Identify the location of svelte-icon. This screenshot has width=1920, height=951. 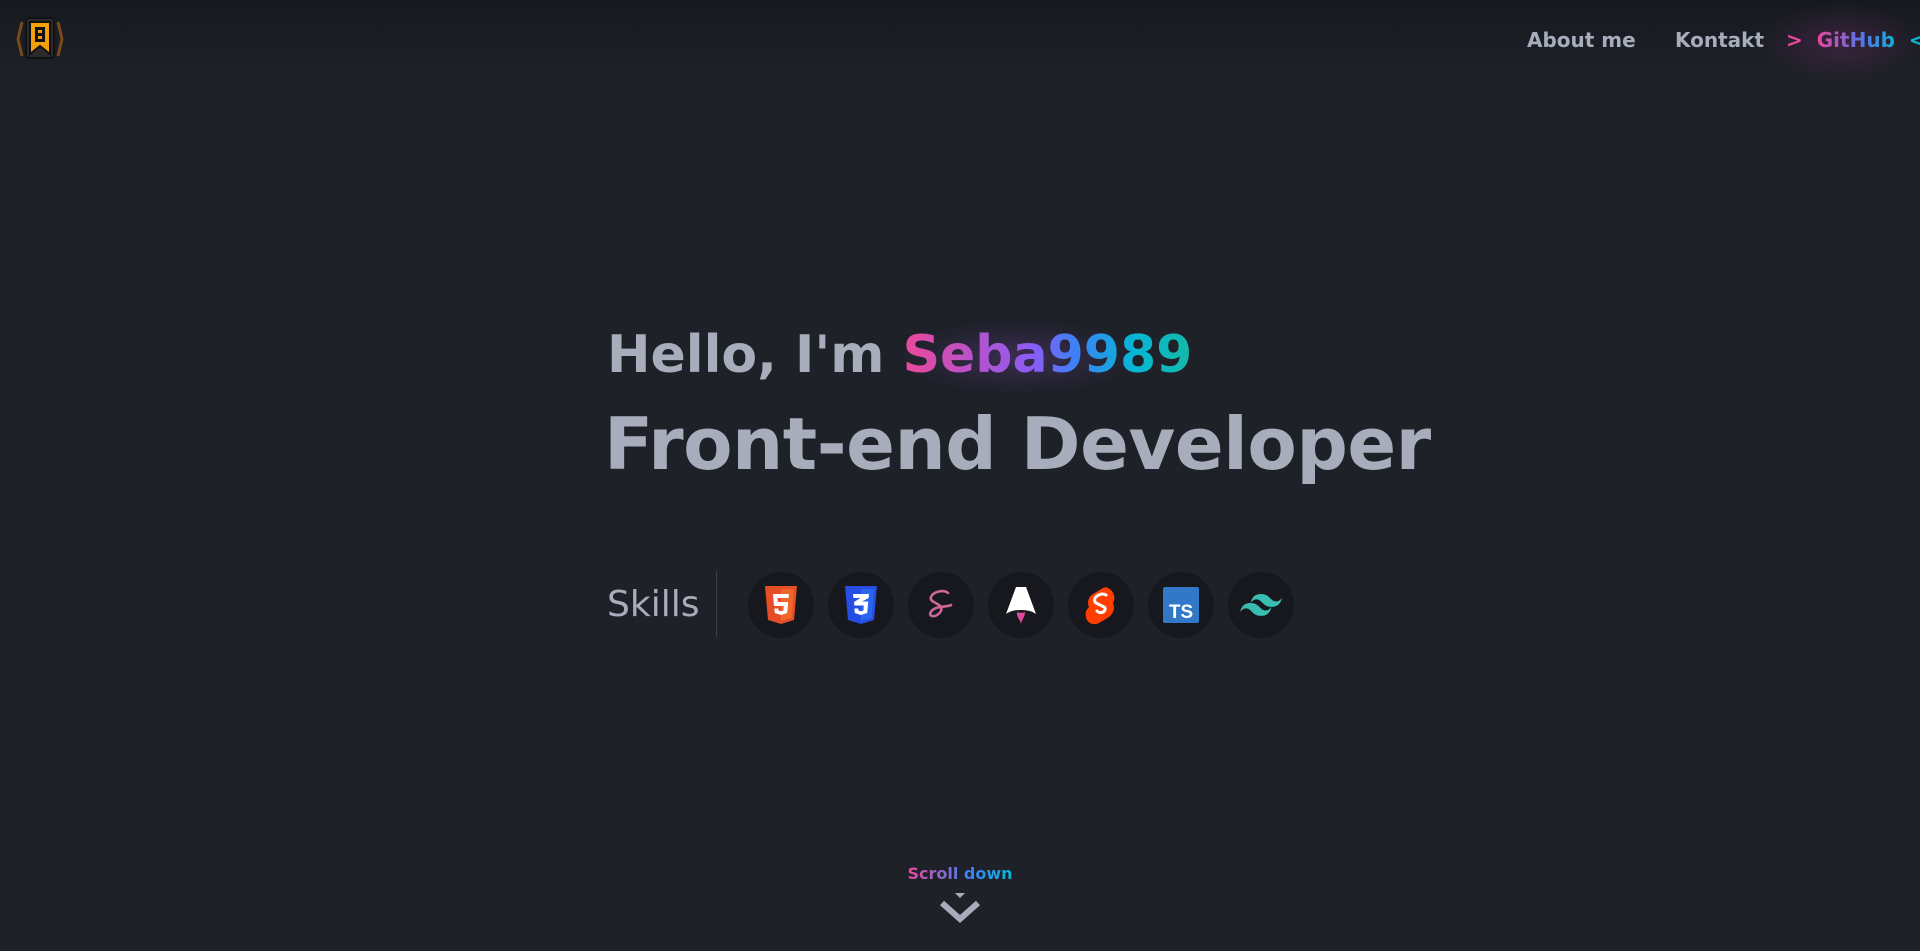
(1100, 606).